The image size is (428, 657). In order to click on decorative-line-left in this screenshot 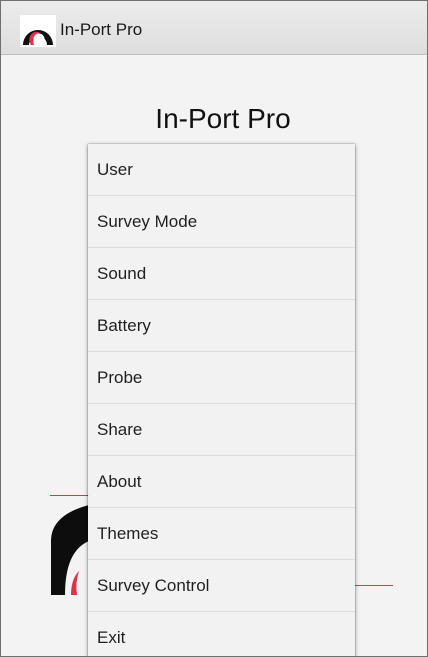, I will do `click(70, 495)`.